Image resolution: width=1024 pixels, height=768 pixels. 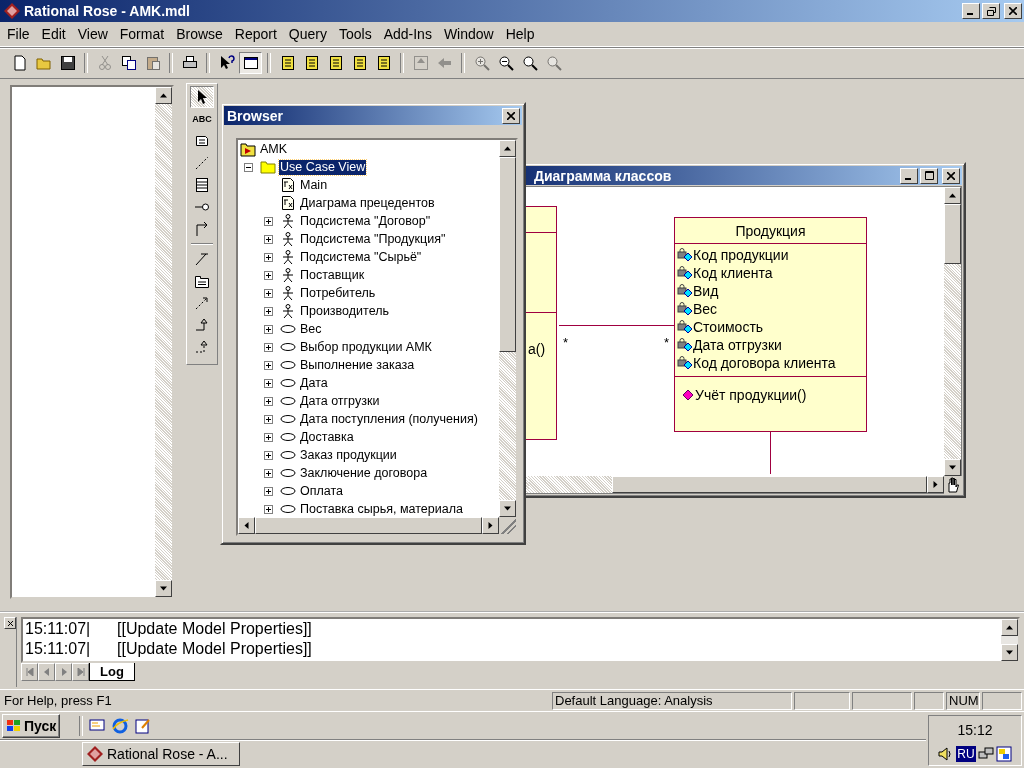 What do you see at coordinates (520, 34) in the screenshot?
I see `menu-item: Help` at bounding box center [520, 34].